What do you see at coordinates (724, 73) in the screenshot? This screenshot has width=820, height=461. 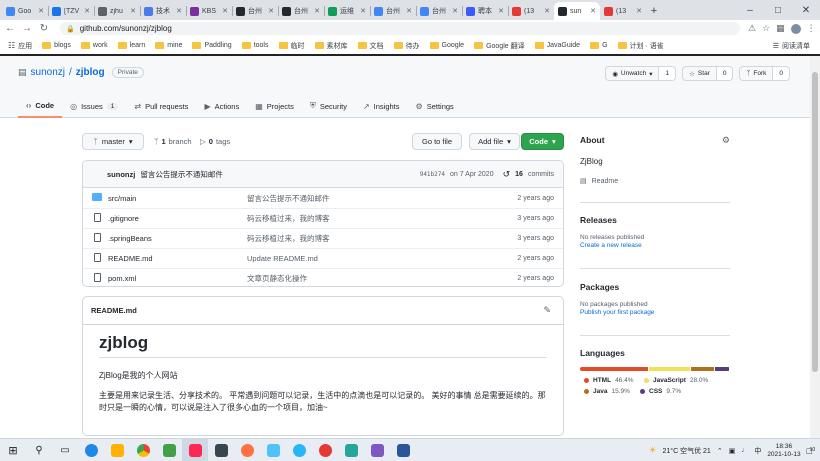 I see `star-count: 0` at bounding box center [724, 73].